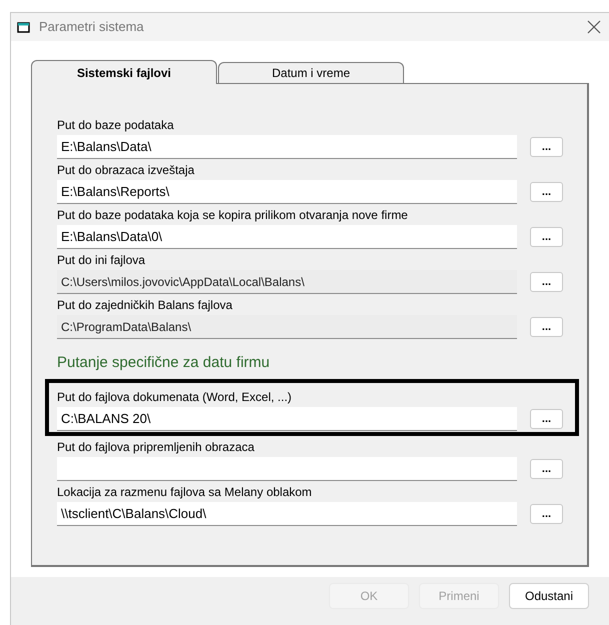 This screenshot has width=609, height=625. What do you see at coordinates (164, 363) in the screenshot?
I see `section-heading: Putanje specifične za datu firmu` at bounding box center [164, 363].